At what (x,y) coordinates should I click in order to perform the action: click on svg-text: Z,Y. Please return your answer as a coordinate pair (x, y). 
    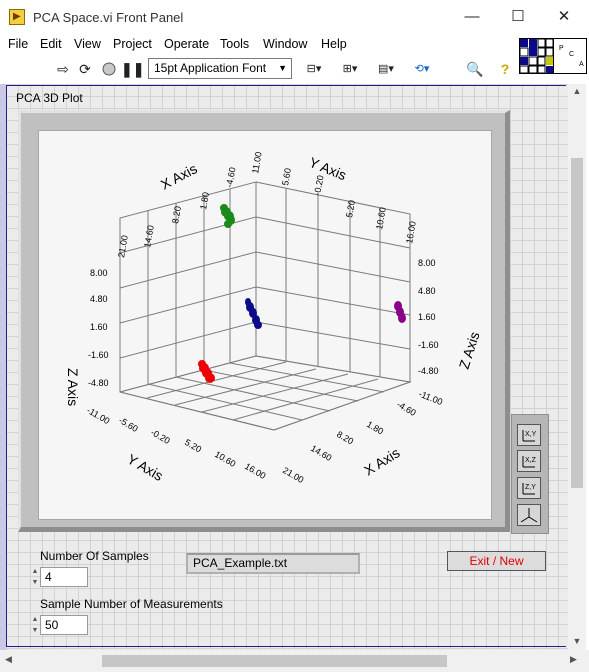
    Looking at the image, I should click on (530, 487).